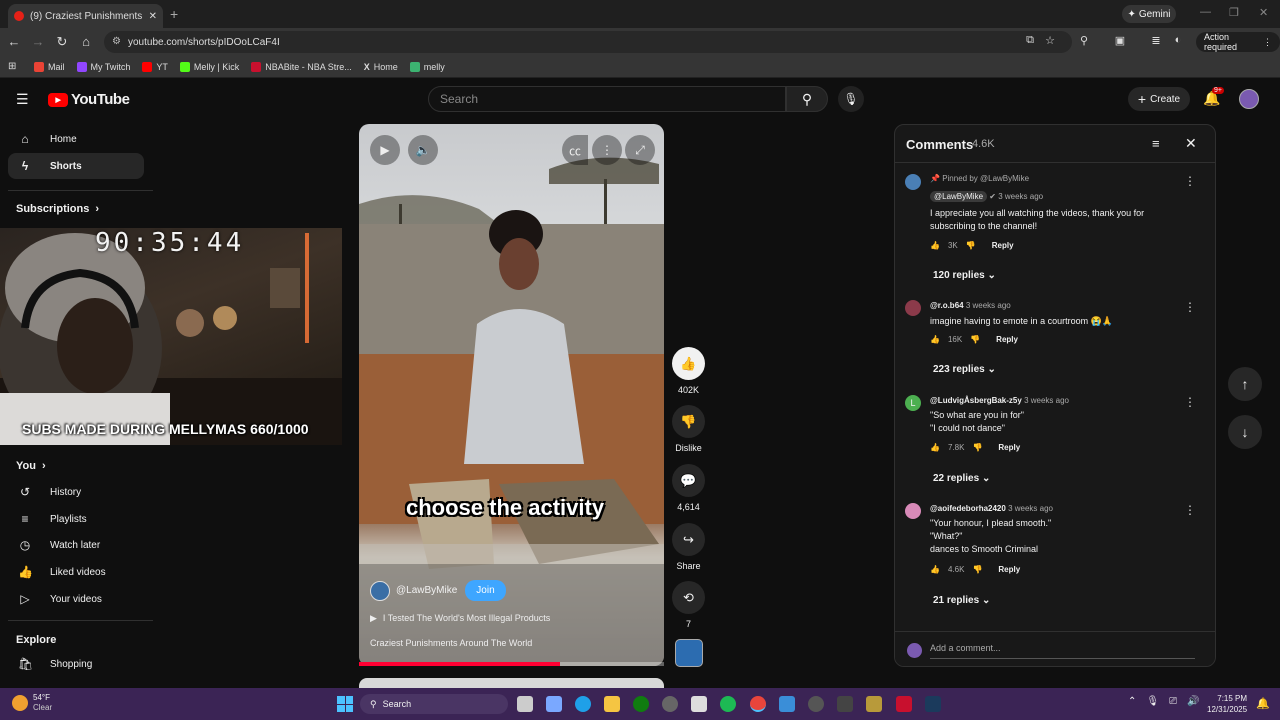 Image resolution: width=1280 pixels, height=720 pixels. I want to click on file-explorer-icon, so click(612, 704).